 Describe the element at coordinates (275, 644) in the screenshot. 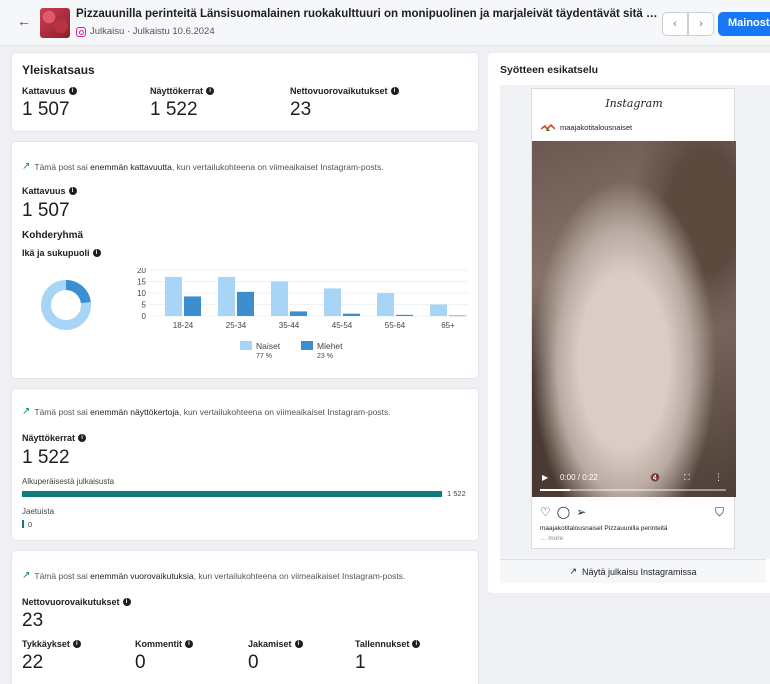

I see `shares-label: Jakamiset i` at that location.